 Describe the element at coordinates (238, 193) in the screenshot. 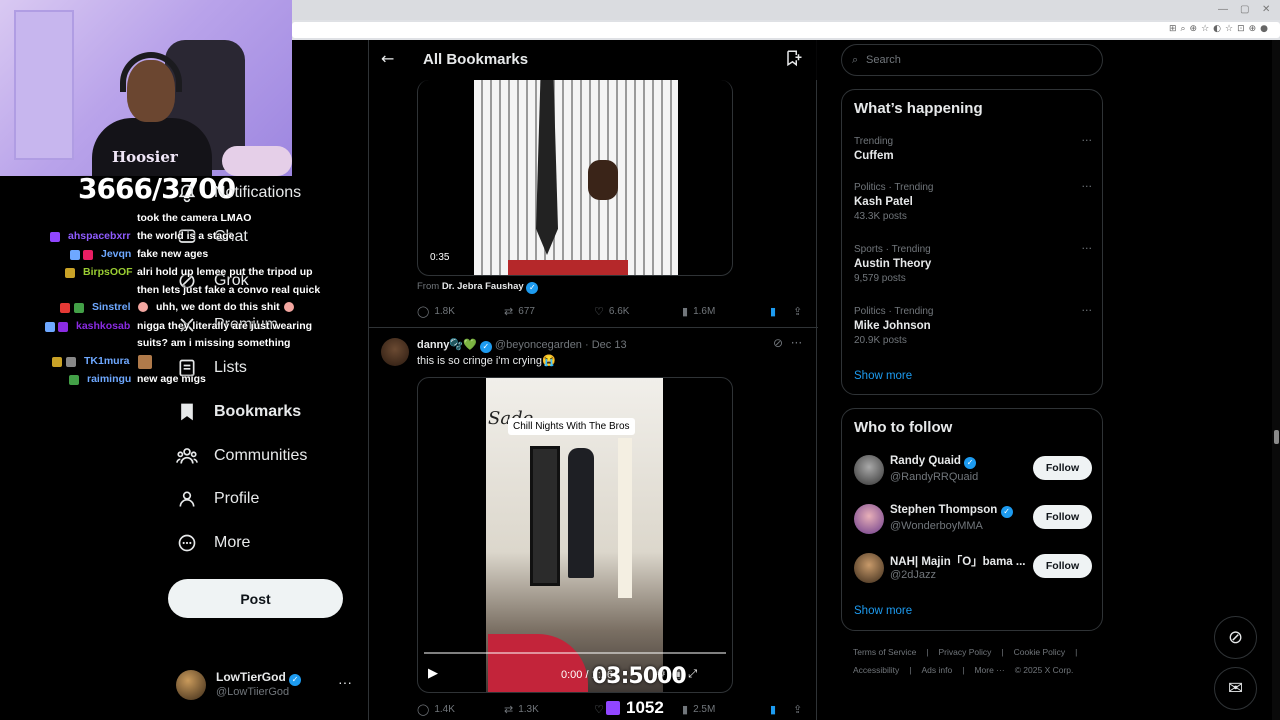

I see `nav-notifications: Notifications` at that location.